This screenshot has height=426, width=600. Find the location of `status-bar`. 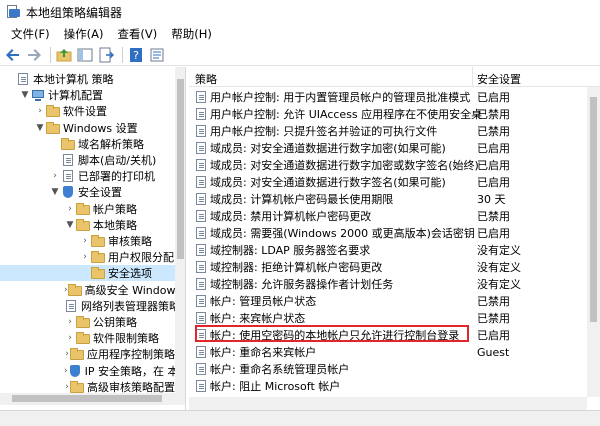

status-bar is located at coordinates (300, 418).